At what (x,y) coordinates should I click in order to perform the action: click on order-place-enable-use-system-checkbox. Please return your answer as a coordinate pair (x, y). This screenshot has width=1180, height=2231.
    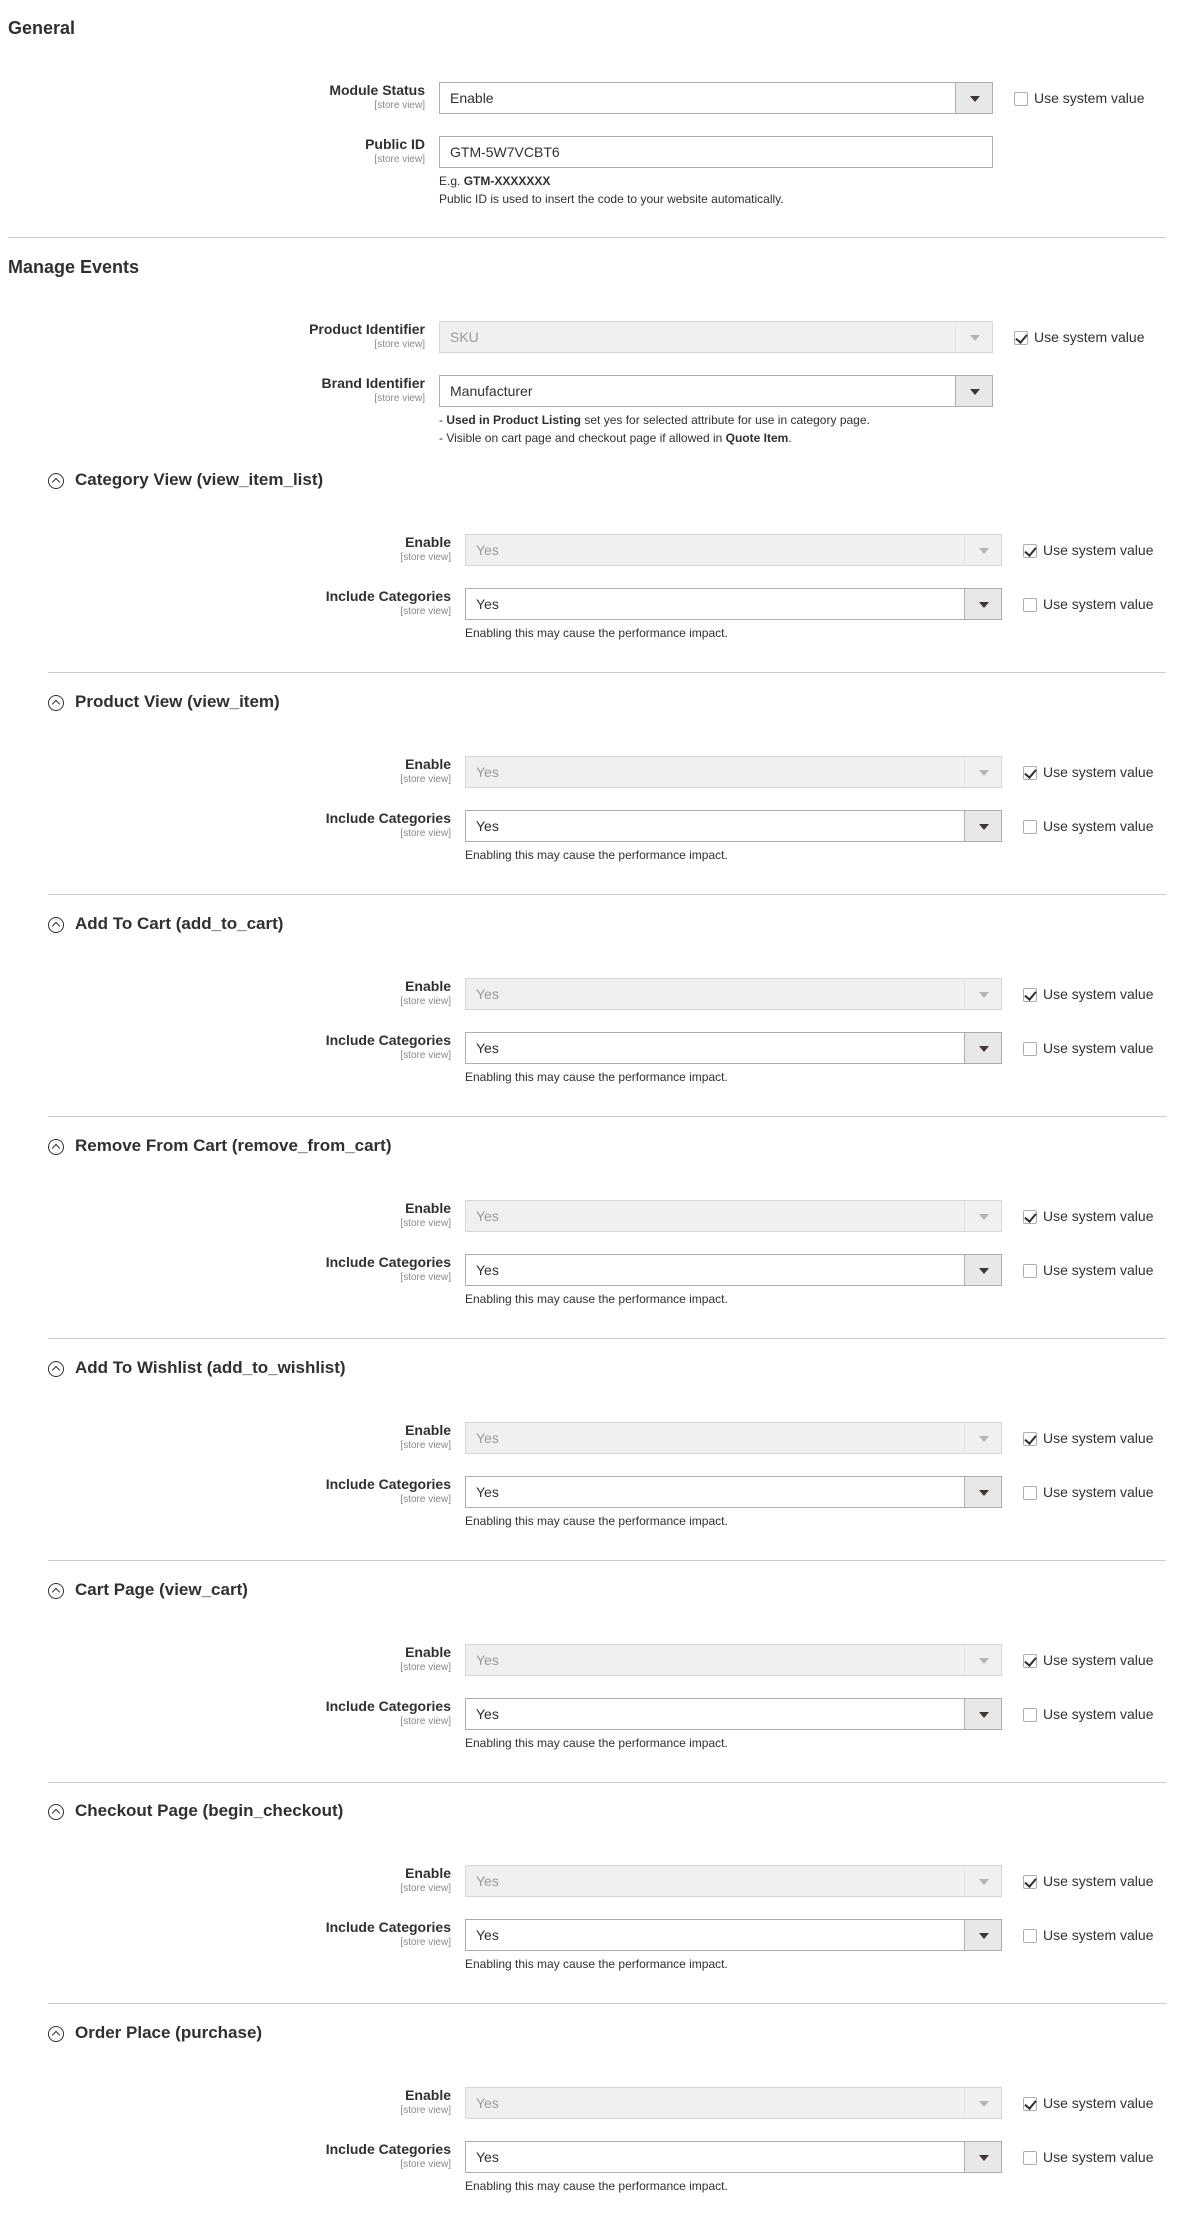
    Looking at the image, I should click on (1030, 2104).